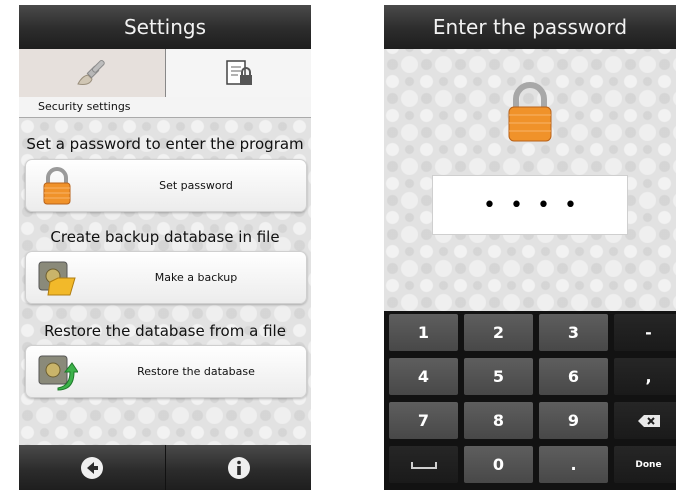  I want to click on info-button, so click(238, 467).